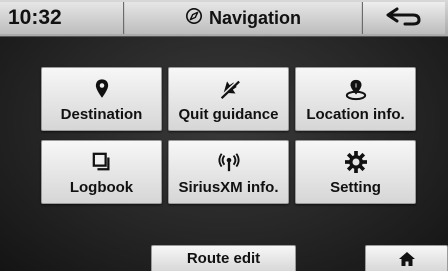 The width and height of the screenshot is (448, 271). I want to click on gear-icon, so click(355, 162).